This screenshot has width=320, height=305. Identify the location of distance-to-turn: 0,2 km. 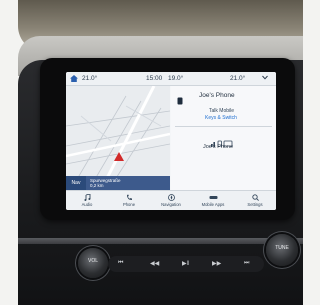
(97, 185).